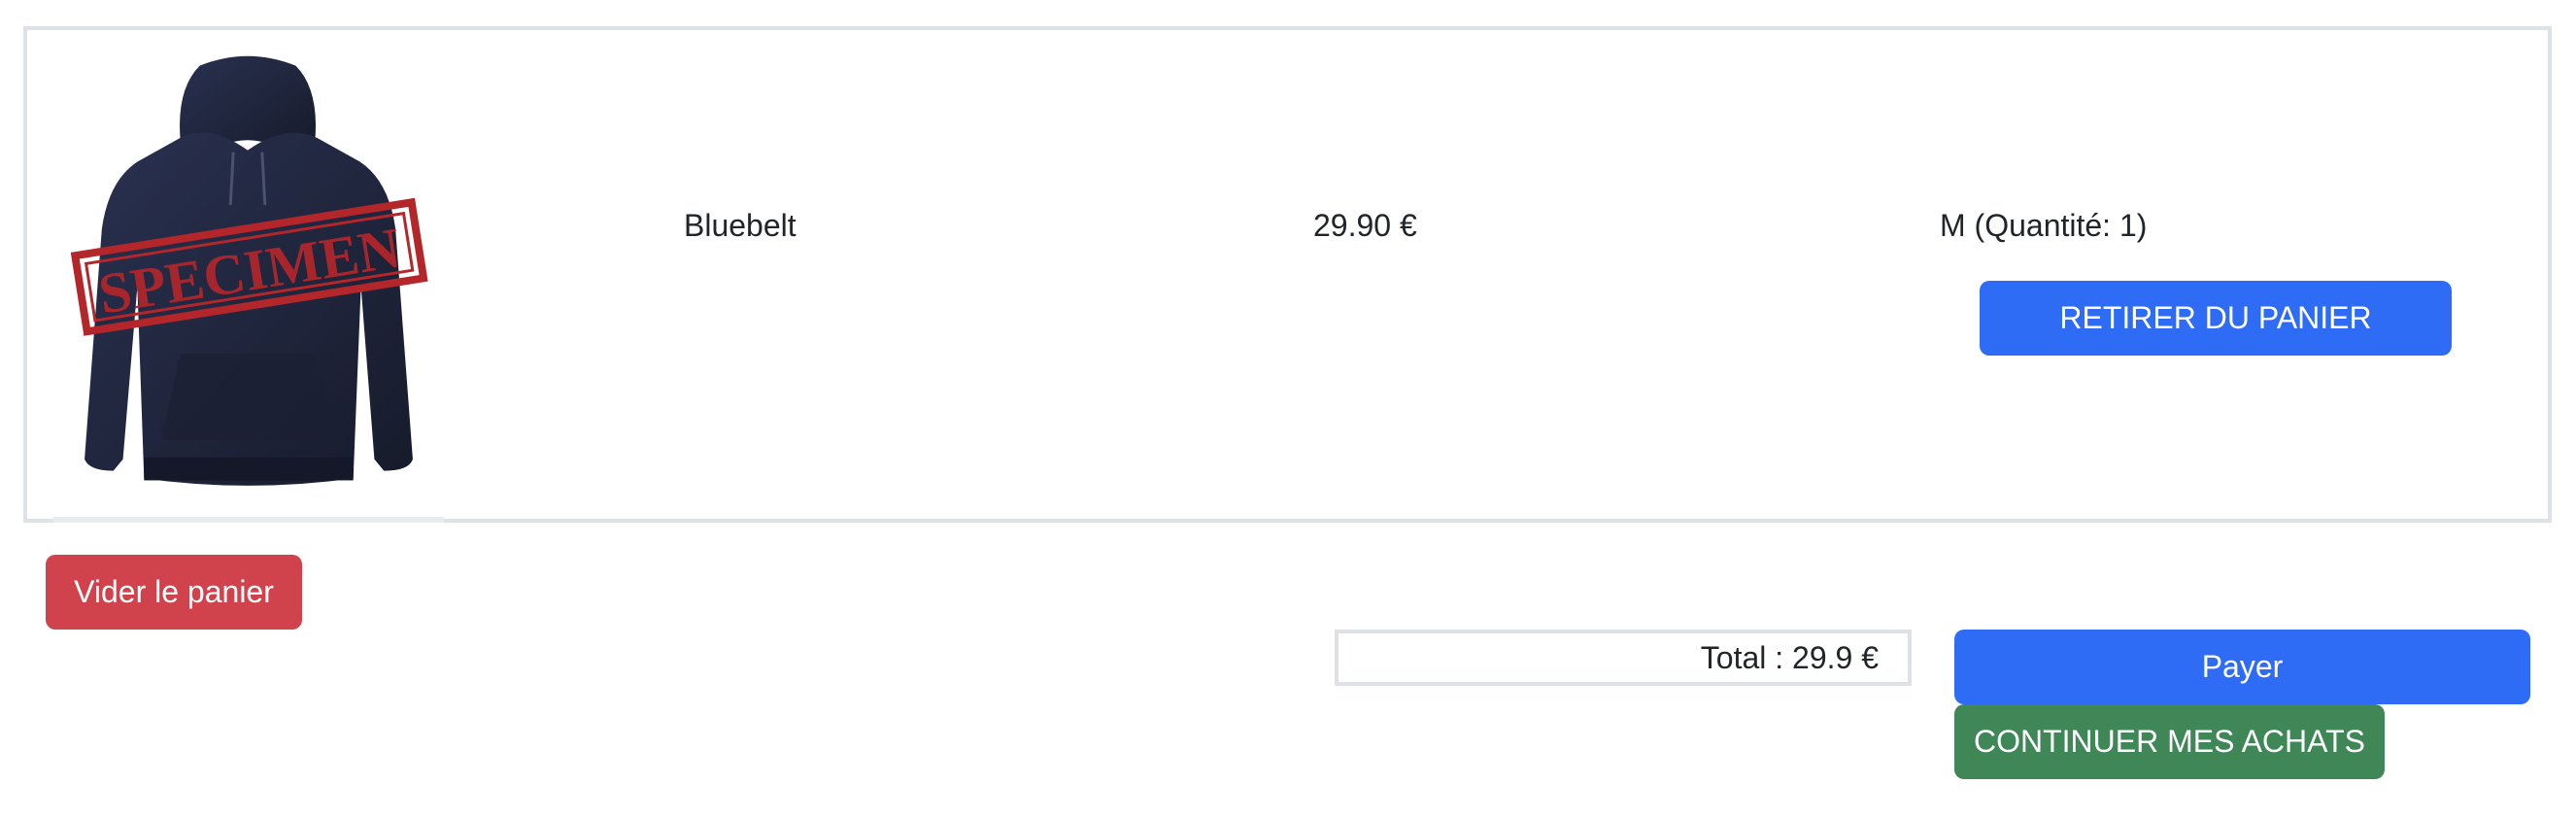  Describe the element at coordinates (1365, 225) in the screenshot. I see `product-price: 29.90 €` at that location.